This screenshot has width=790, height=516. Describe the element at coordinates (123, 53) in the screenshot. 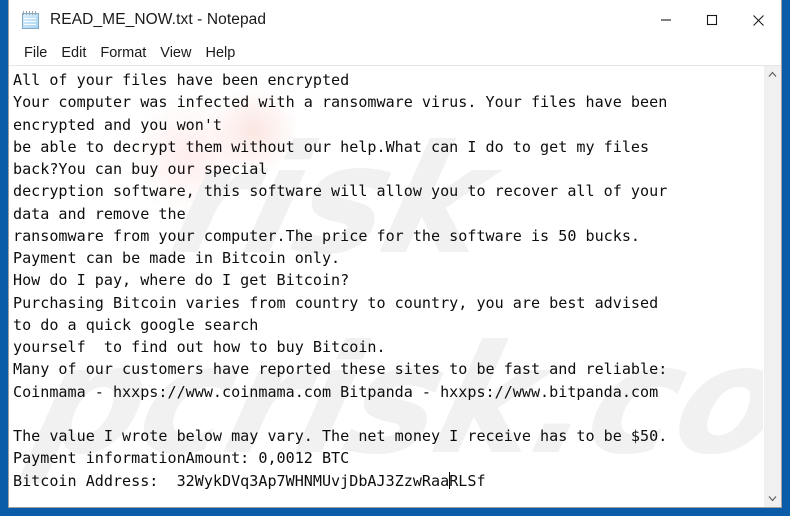

I see `menu-item-format: Format` at that location.